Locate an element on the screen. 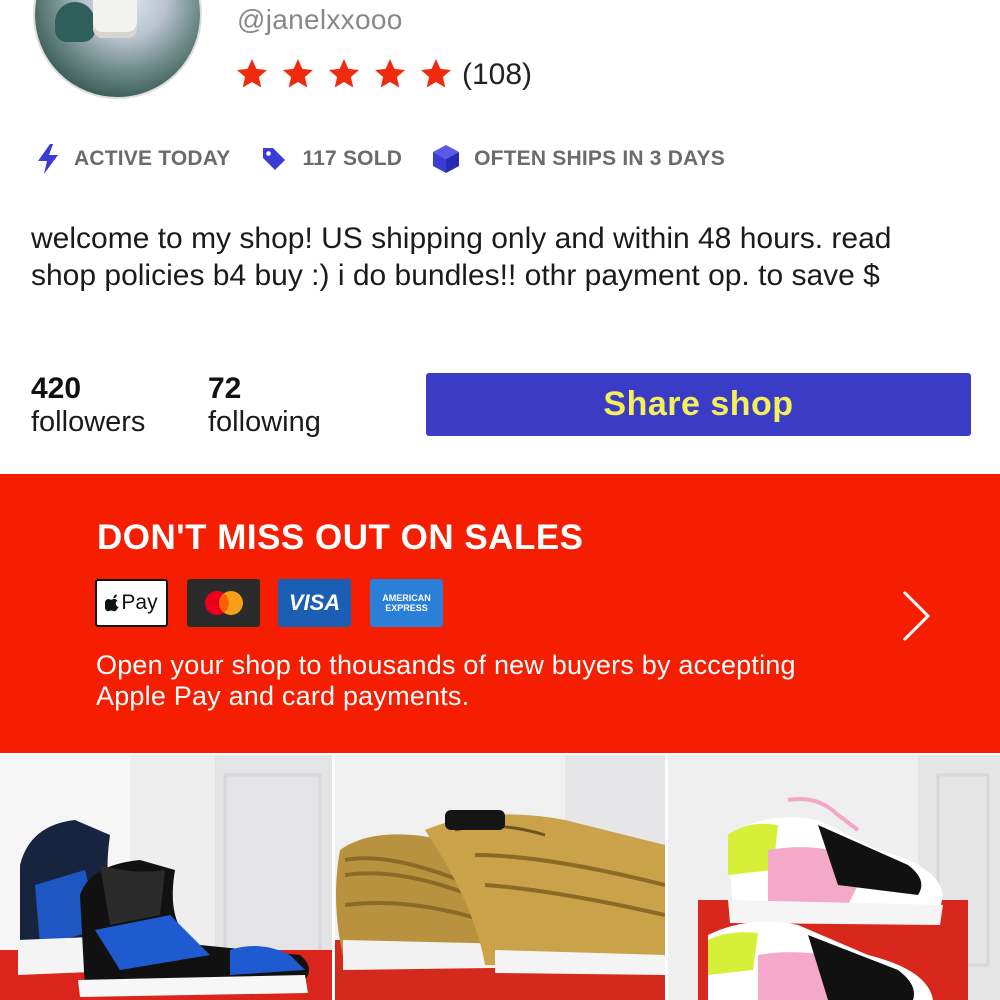  followers-label: followers is located at coordinates (88, 422).